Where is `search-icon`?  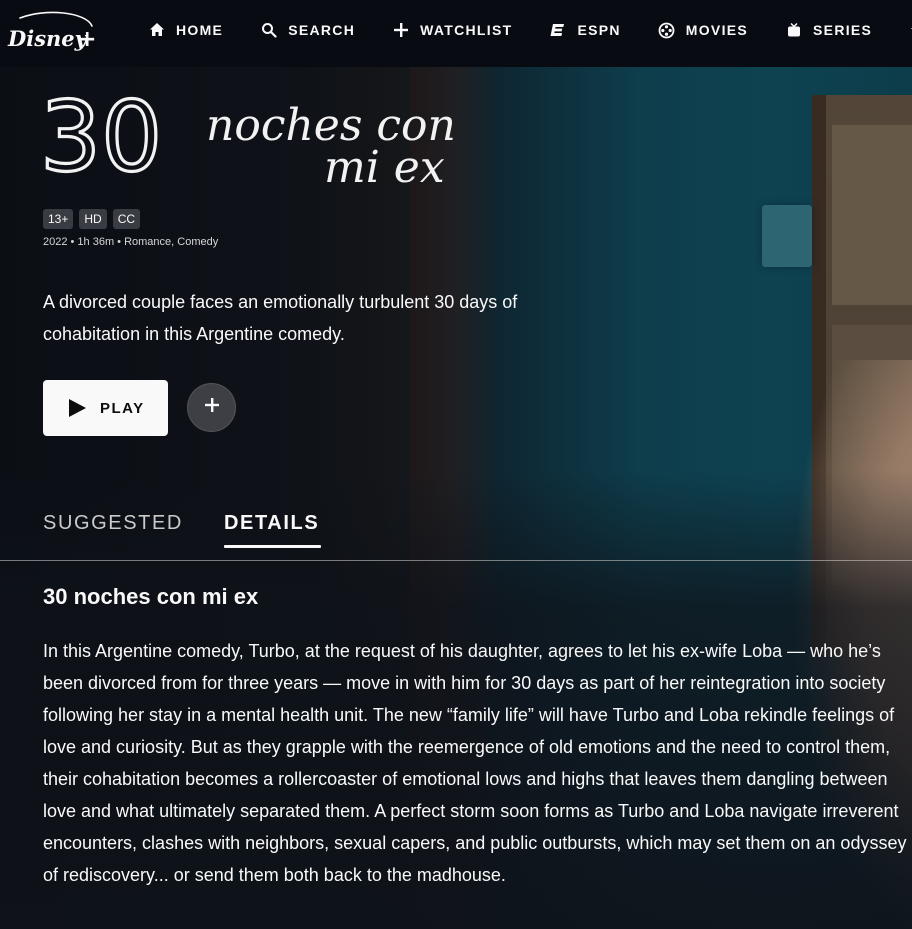
search-icon is located at coordinates (269, 30).